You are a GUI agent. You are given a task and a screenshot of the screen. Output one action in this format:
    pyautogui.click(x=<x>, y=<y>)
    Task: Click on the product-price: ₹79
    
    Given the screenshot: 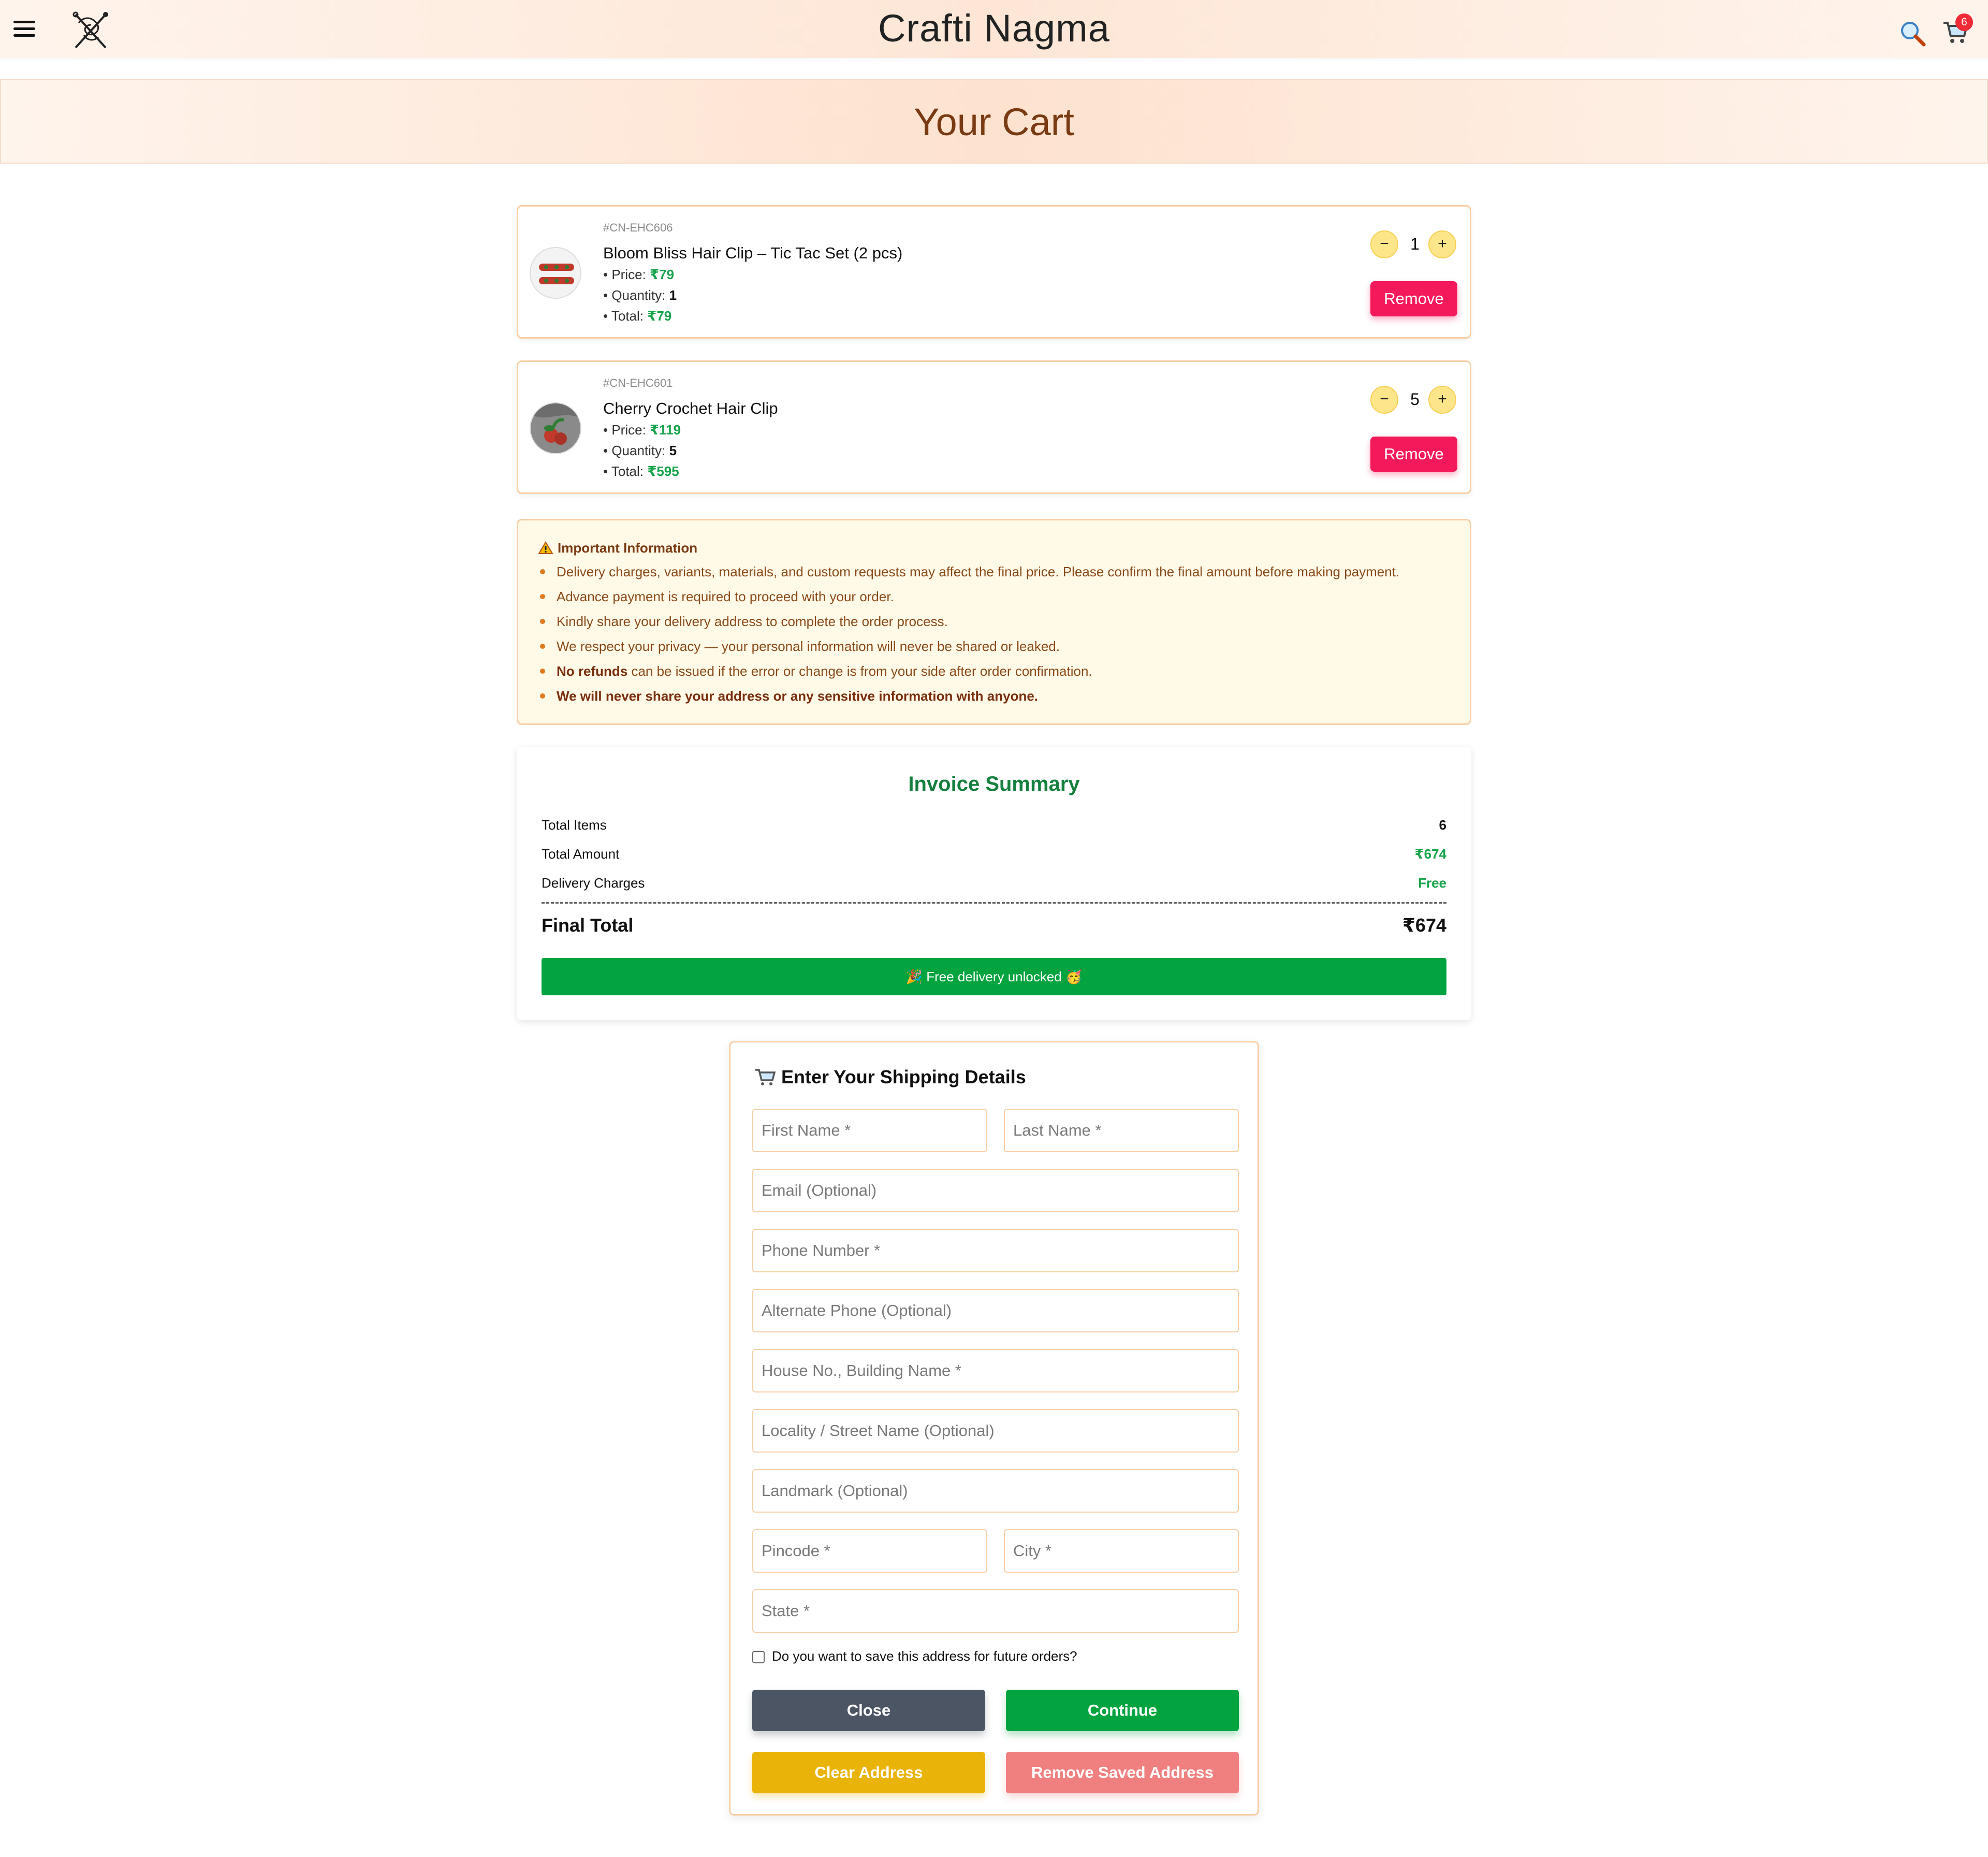 What is the action you would take?
    pyautogui.click(x=662, y=274)
    